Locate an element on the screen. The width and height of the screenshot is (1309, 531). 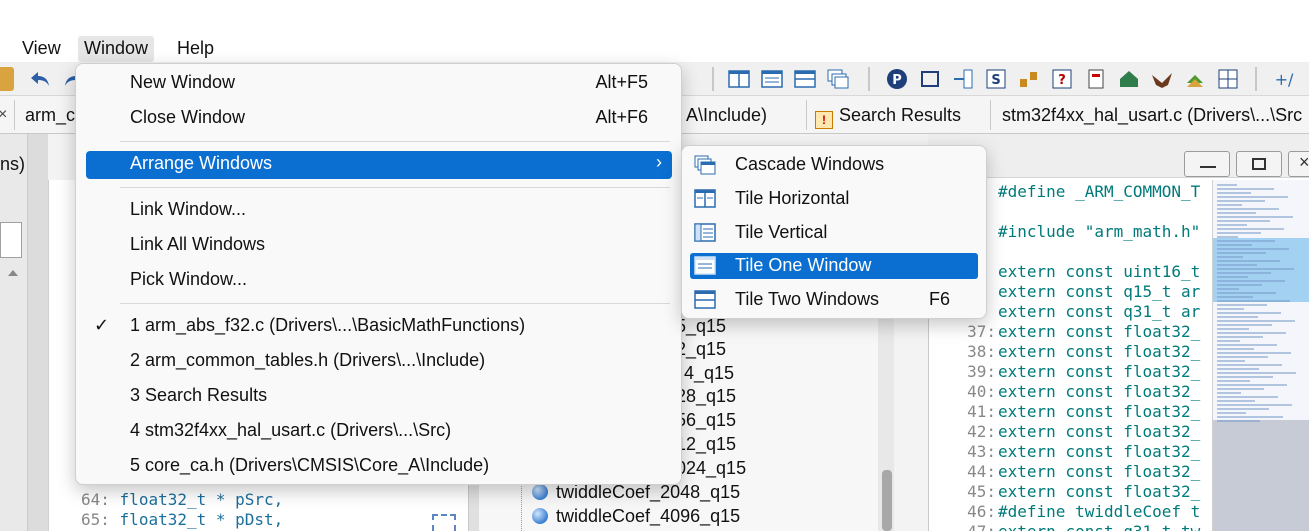
code-line: #define _ARM_COMMON_T is located at coordinates (1084, 191).